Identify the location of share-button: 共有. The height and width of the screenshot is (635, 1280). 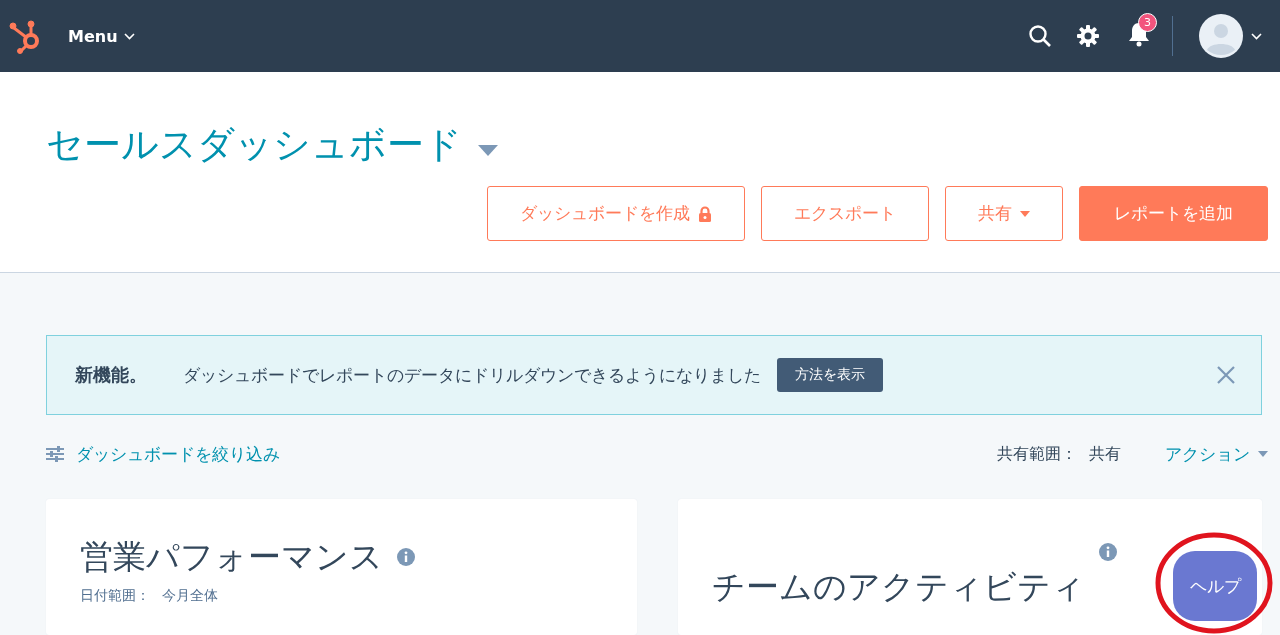
(1004, 213).